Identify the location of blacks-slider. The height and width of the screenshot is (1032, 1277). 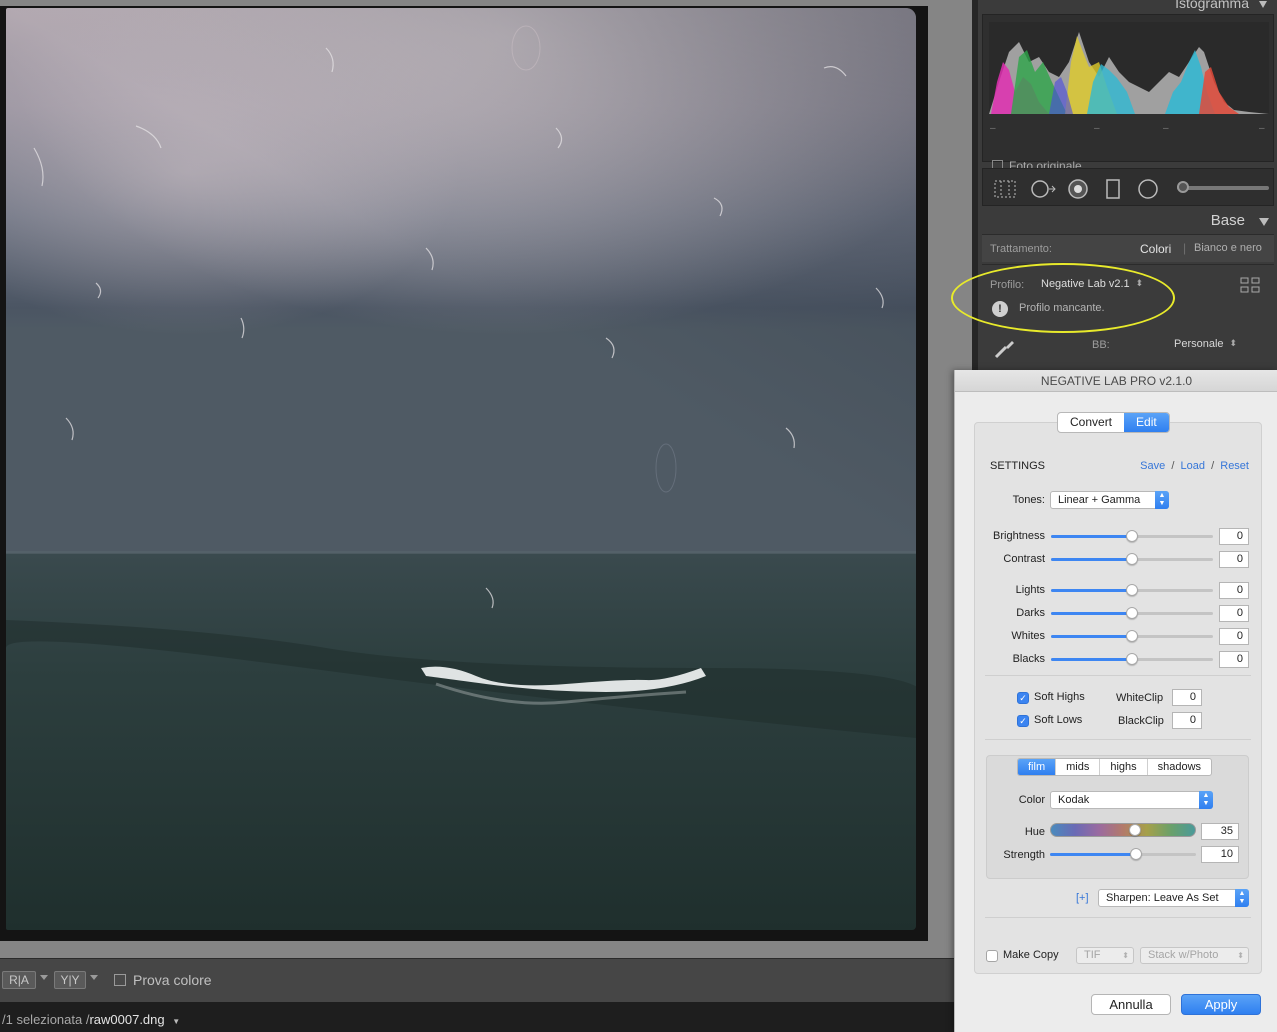
(1132, 659).